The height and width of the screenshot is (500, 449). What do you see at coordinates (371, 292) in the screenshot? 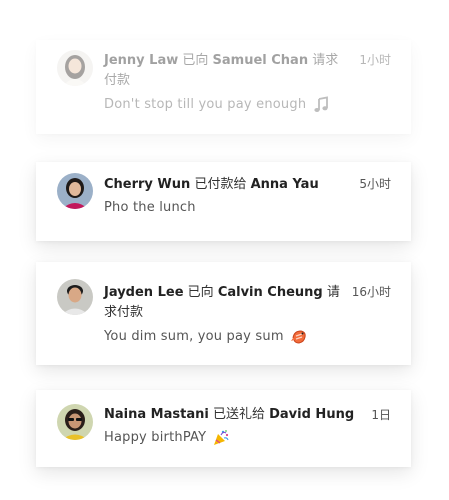
I see `timestamp: 16小时` at bounding box center [371, 292].